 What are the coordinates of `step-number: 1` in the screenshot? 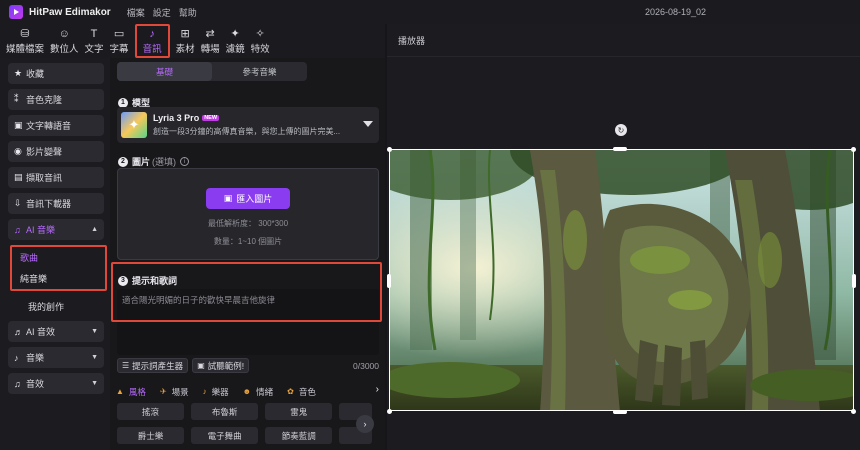 It's located at (123, 102).